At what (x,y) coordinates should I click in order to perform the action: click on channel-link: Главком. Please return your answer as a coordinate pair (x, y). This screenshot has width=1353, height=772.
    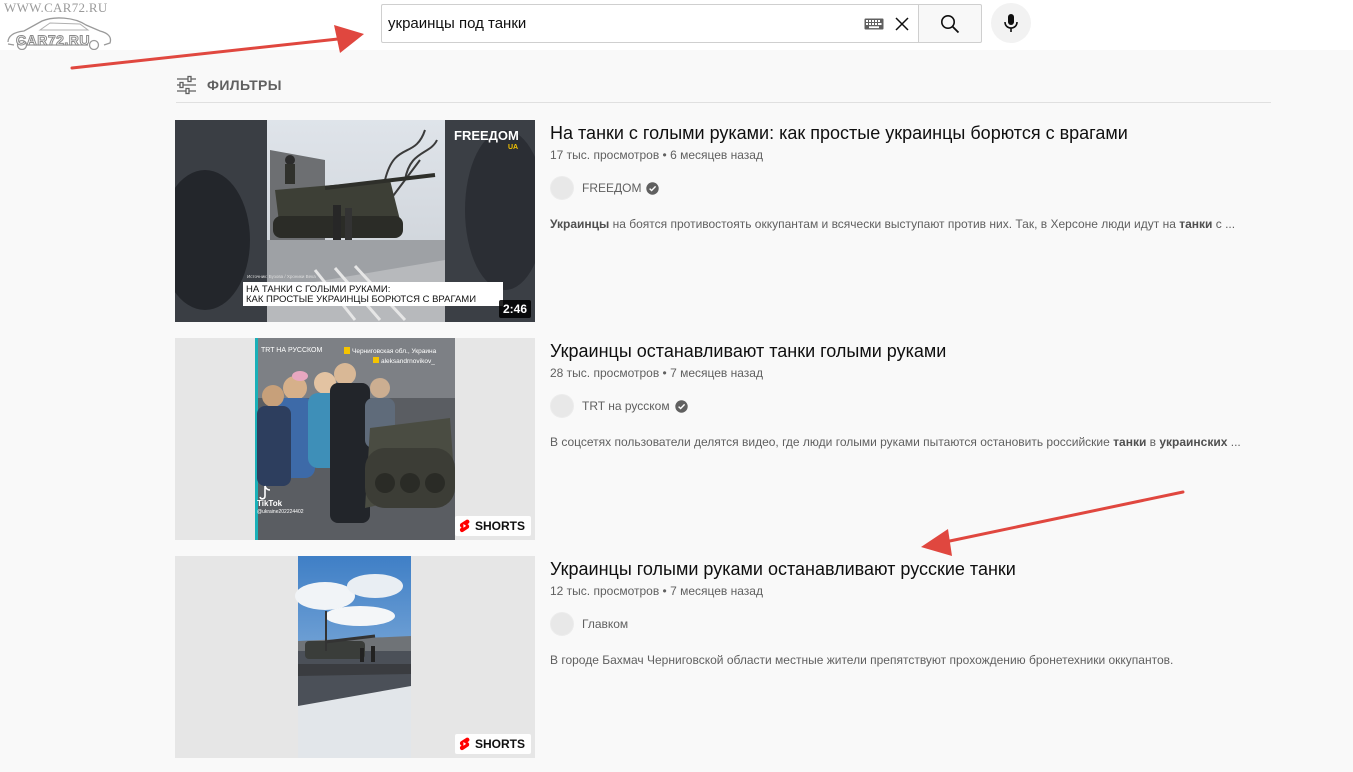
    Looking at the image, I should click on (912, 624).